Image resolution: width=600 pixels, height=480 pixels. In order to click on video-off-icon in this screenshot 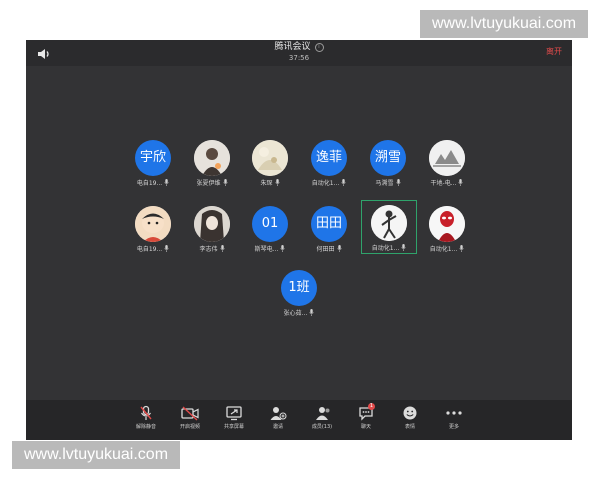, I will do `click(190, 413)`.